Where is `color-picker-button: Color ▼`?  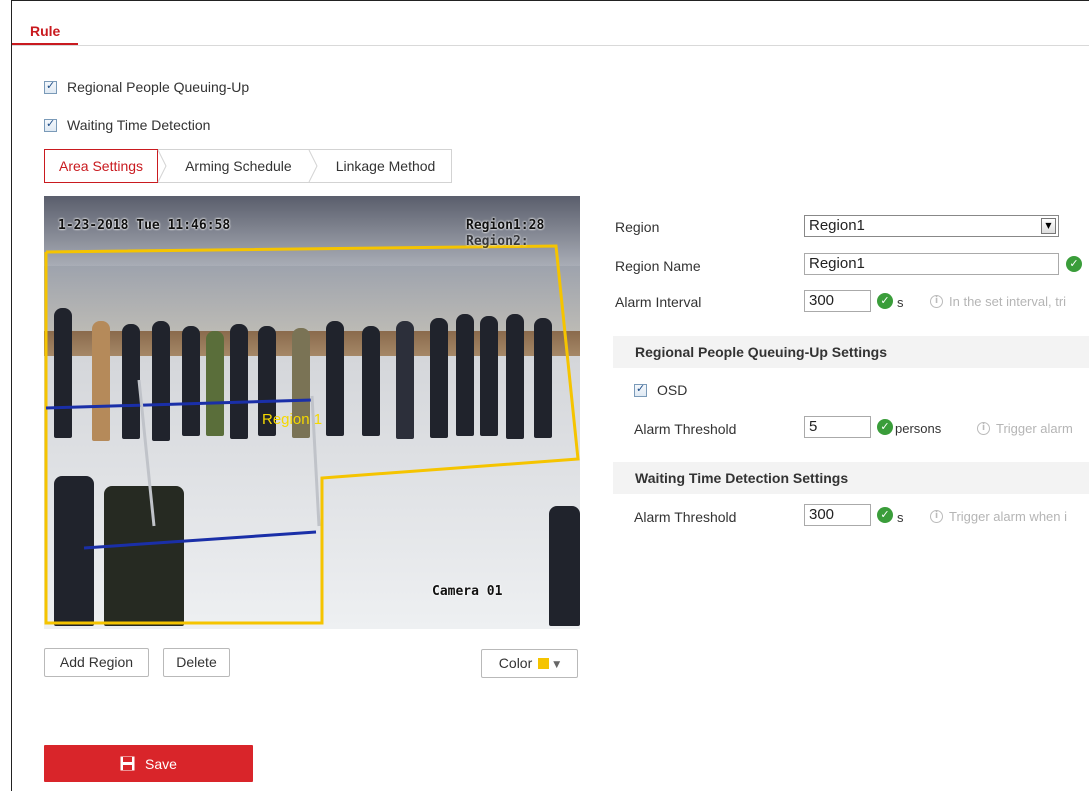
color-picker-button: Color ▼ is located at coordinates (529, 663).